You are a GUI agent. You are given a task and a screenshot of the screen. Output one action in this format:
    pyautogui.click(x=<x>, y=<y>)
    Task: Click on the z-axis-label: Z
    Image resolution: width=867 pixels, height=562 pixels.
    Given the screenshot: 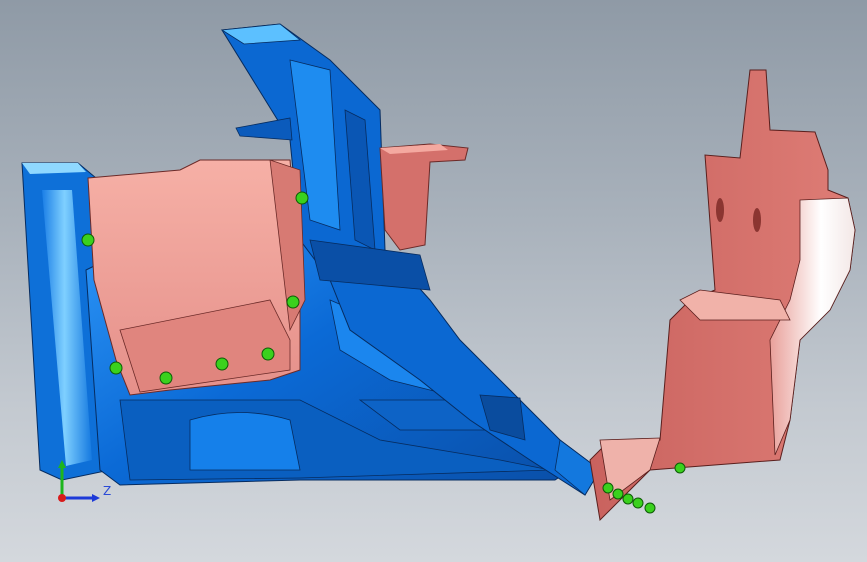 What is the action you would take?
    pyautogui.click(x=107, y=491)
    